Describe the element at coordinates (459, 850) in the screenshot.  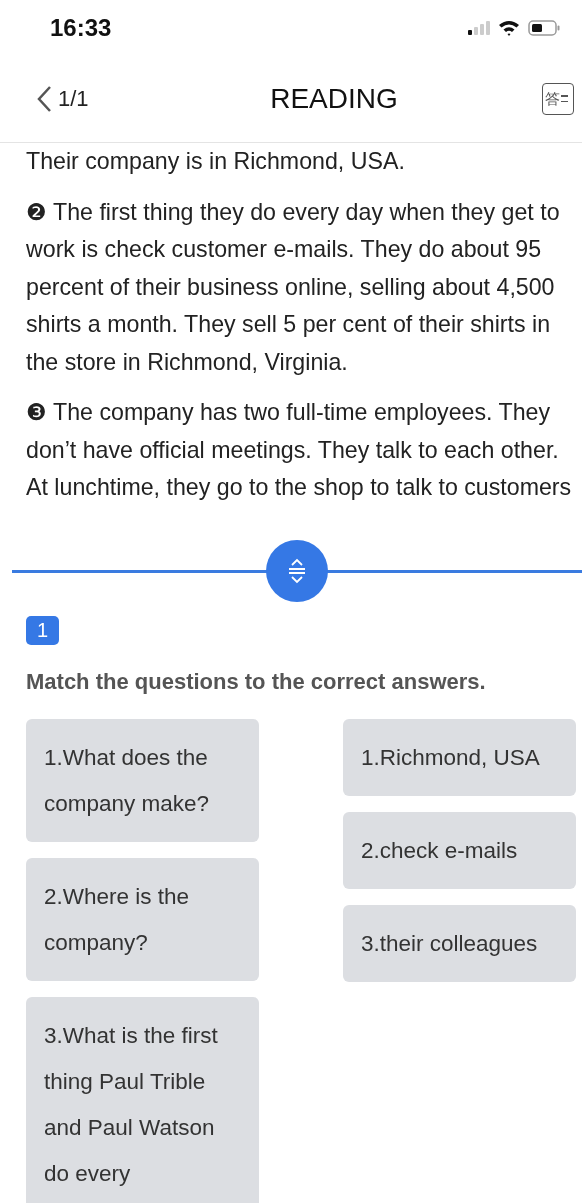
I see `answer-card: 2.check e-mails` at that location.